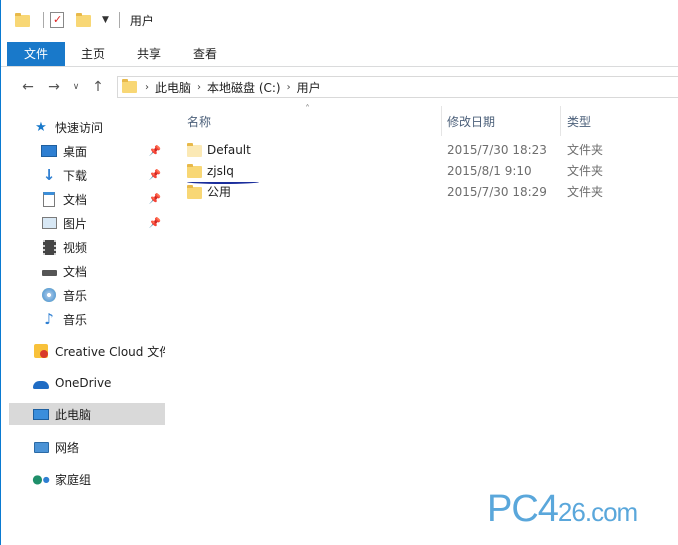  What do you see at coordinates (41, 351) in the screenshot?
I see `creative-cloud-icon` at bounding box center [41, 351].